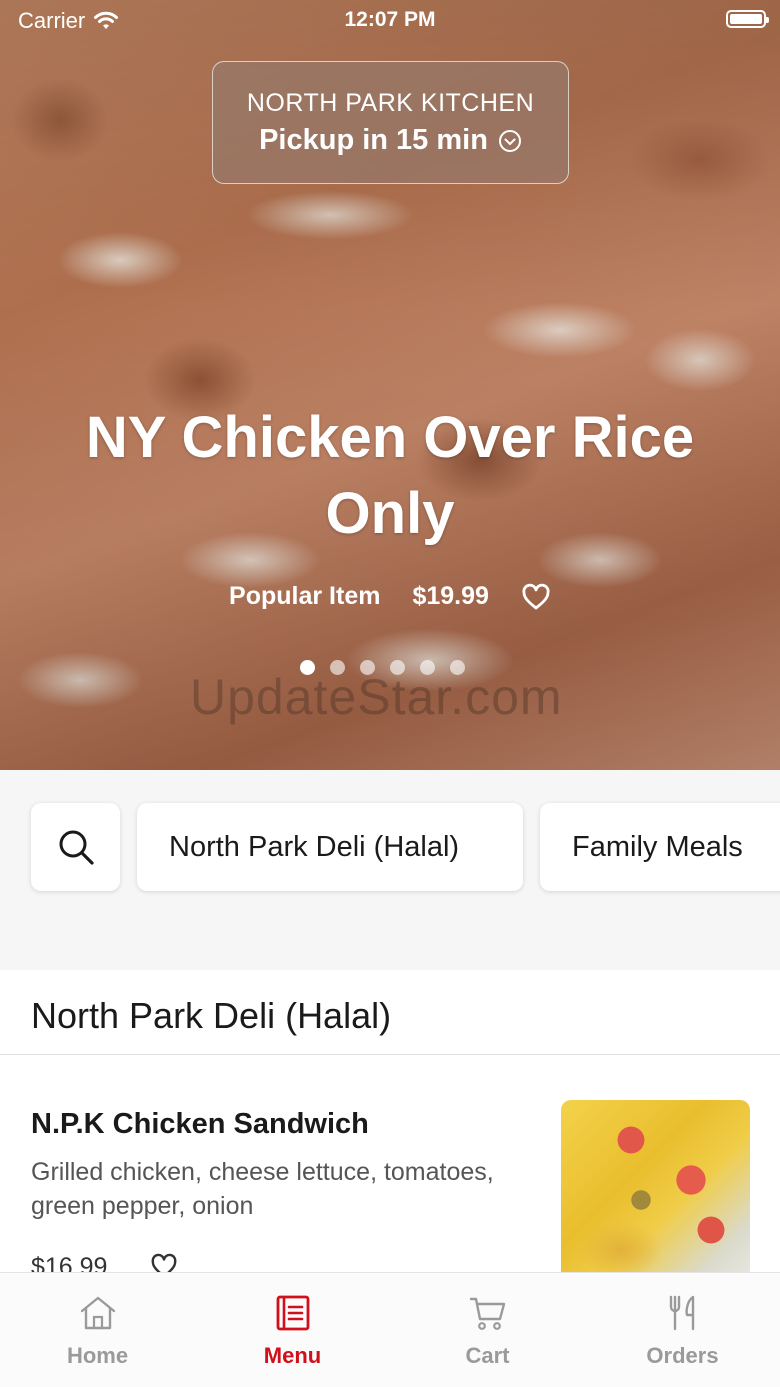 The height and width of the screenshot is (1387, 780). I want to click on category-bar: North Park Deli (Halal) Family Meals, so click(390, 870).